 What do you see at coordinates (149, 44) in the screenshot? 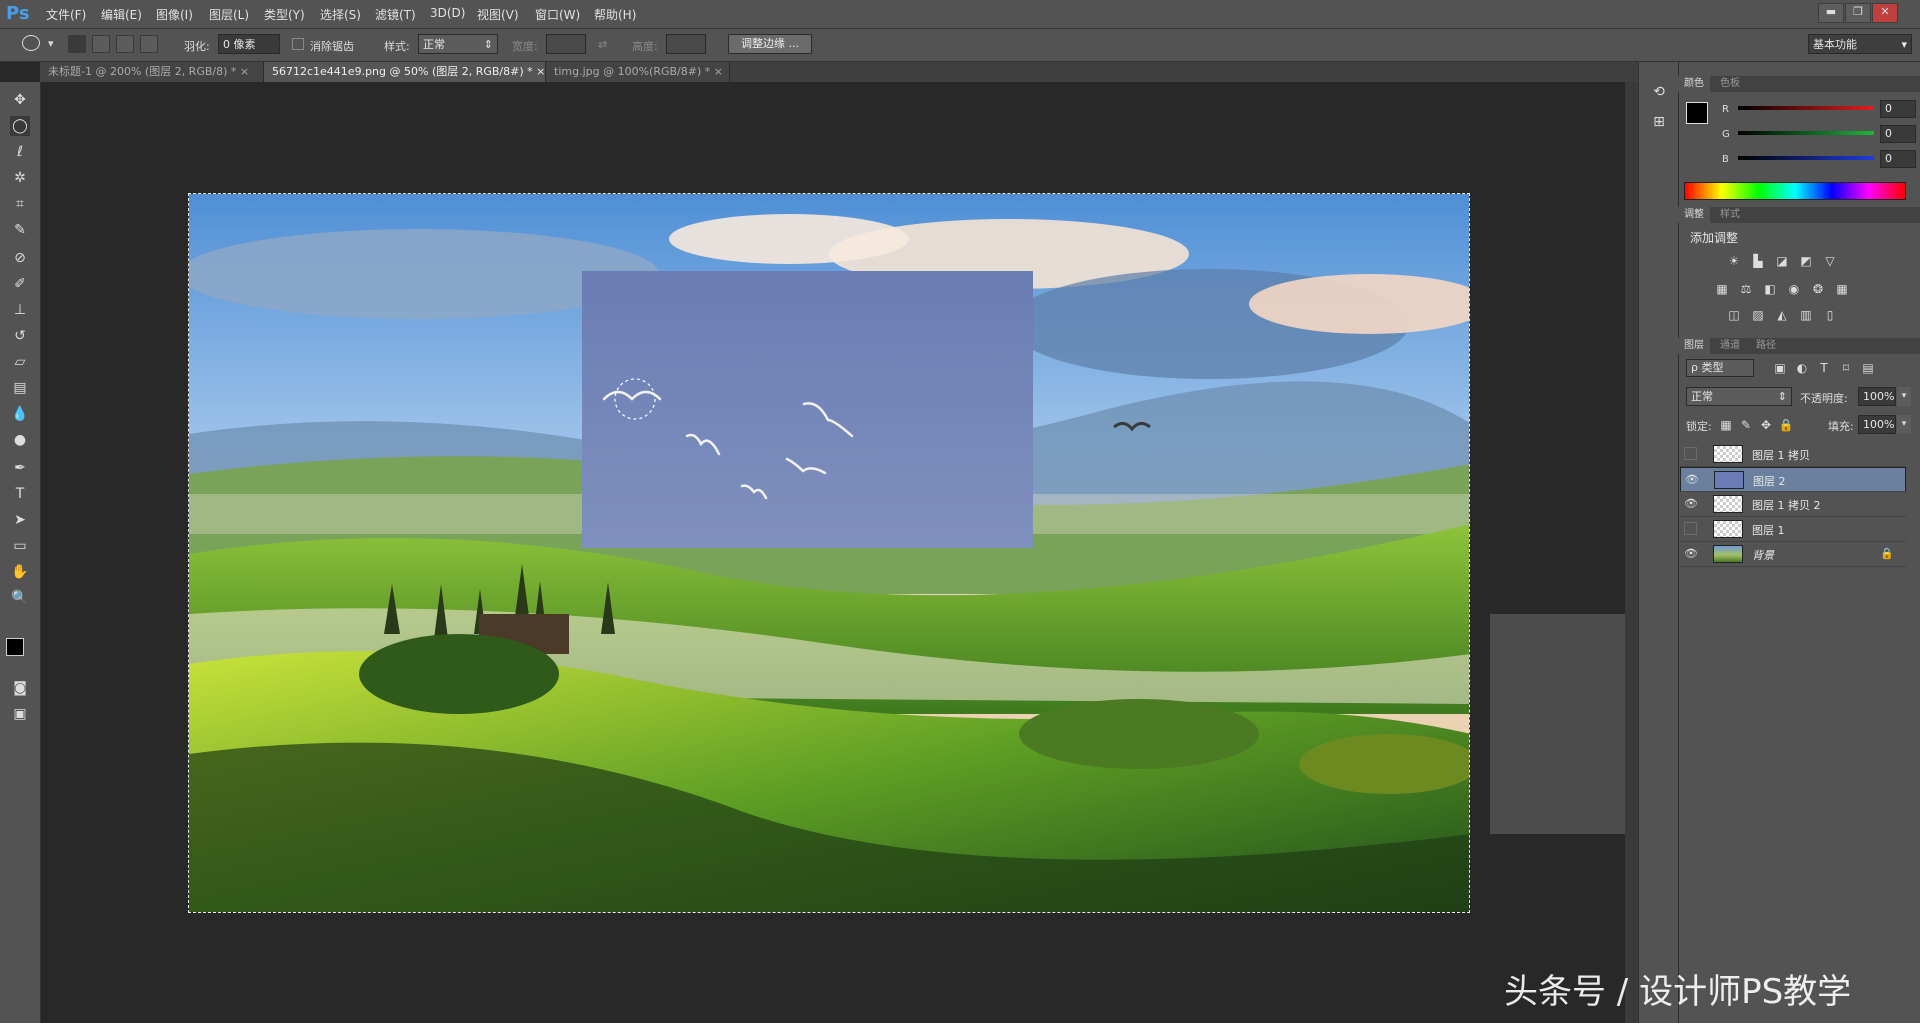
I see `intersect-selection-button` at bounding box center [149, 44].